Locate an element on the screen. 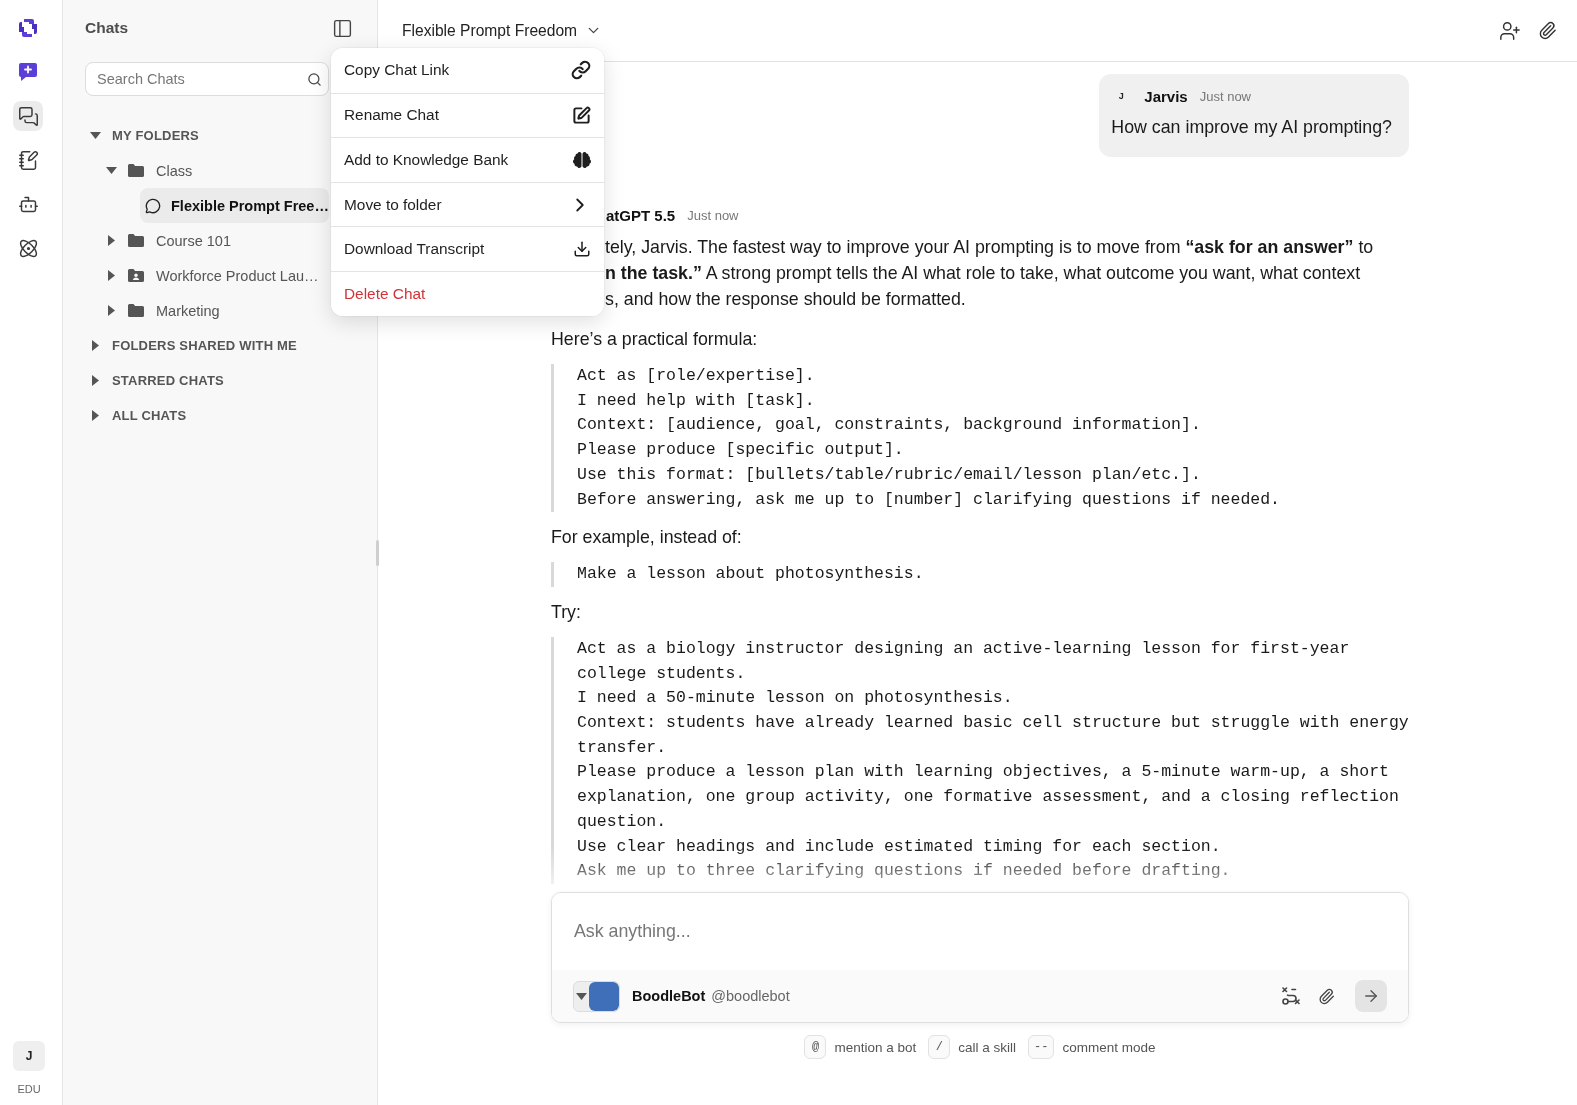 The width and height of the screenshot is (1577, 1105). menu-item: Rename Chat is located at coordinates (467, 115).